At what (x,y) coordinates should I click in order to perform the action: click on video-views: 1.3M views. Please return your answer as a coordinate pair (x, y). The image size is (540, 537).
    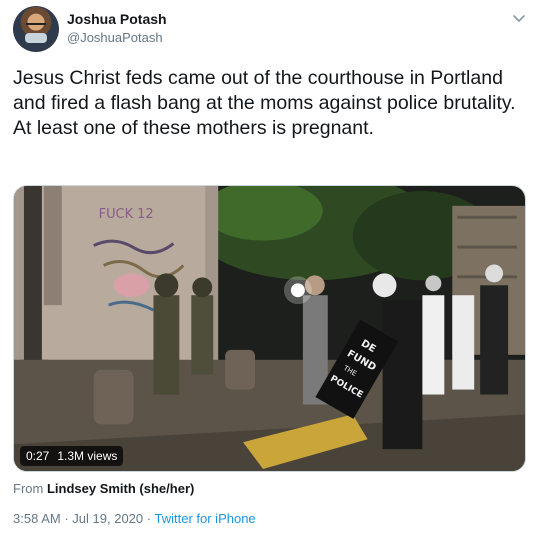
    Looking at the image, I should click on (87, 456).